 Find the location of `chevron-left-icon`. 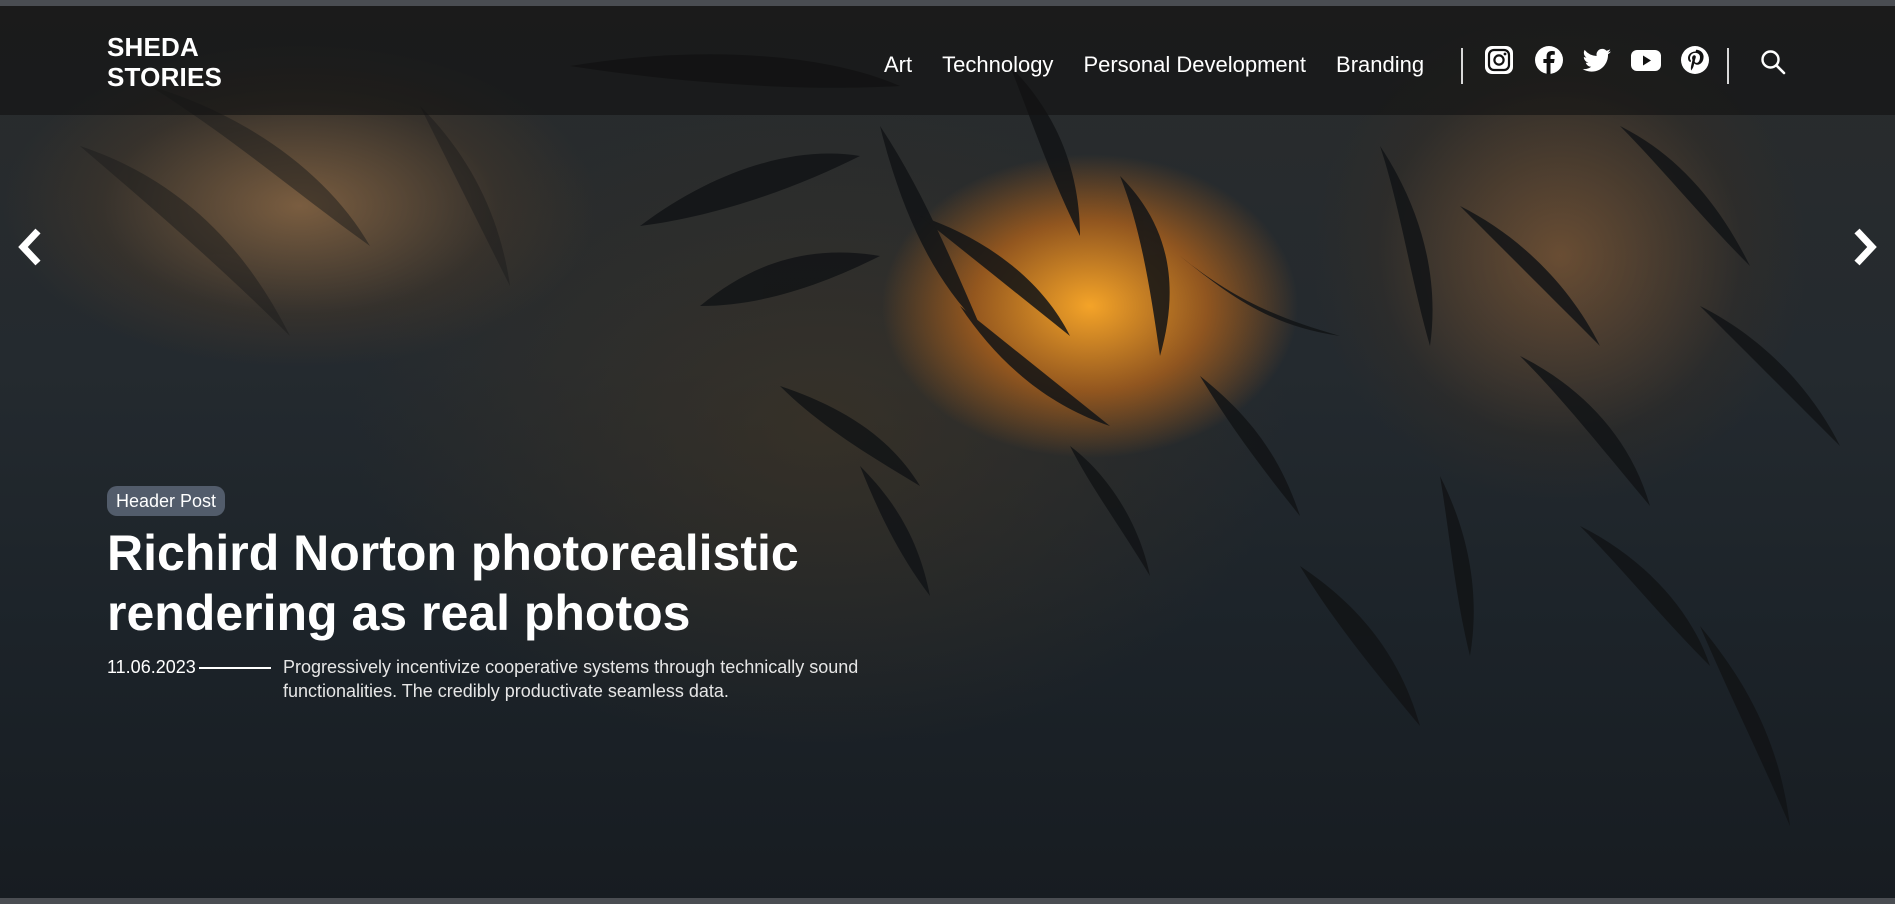

chevron-left-icon is located at coordinates (29, 247).